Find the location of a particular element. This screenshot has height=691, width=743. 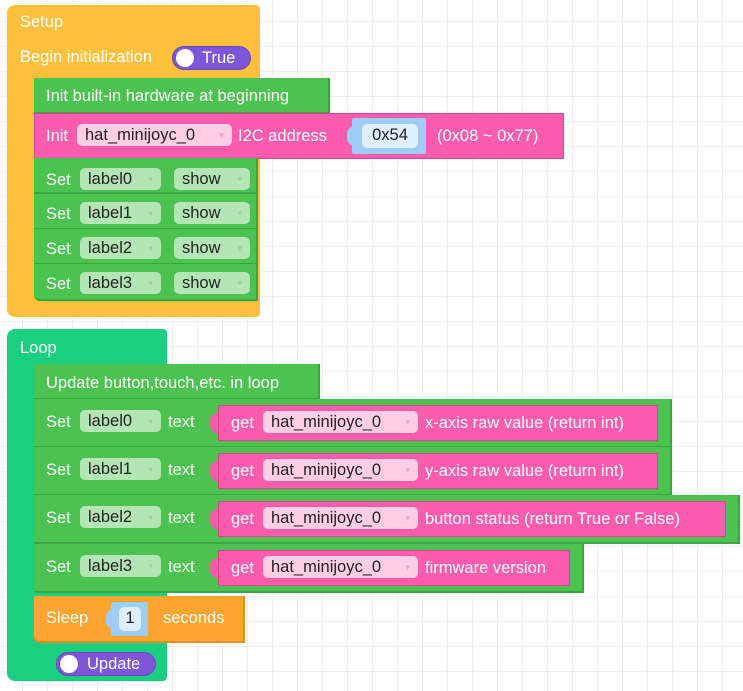

begin-initialization-label: Begin initialization is located at coordinates (86, 57).